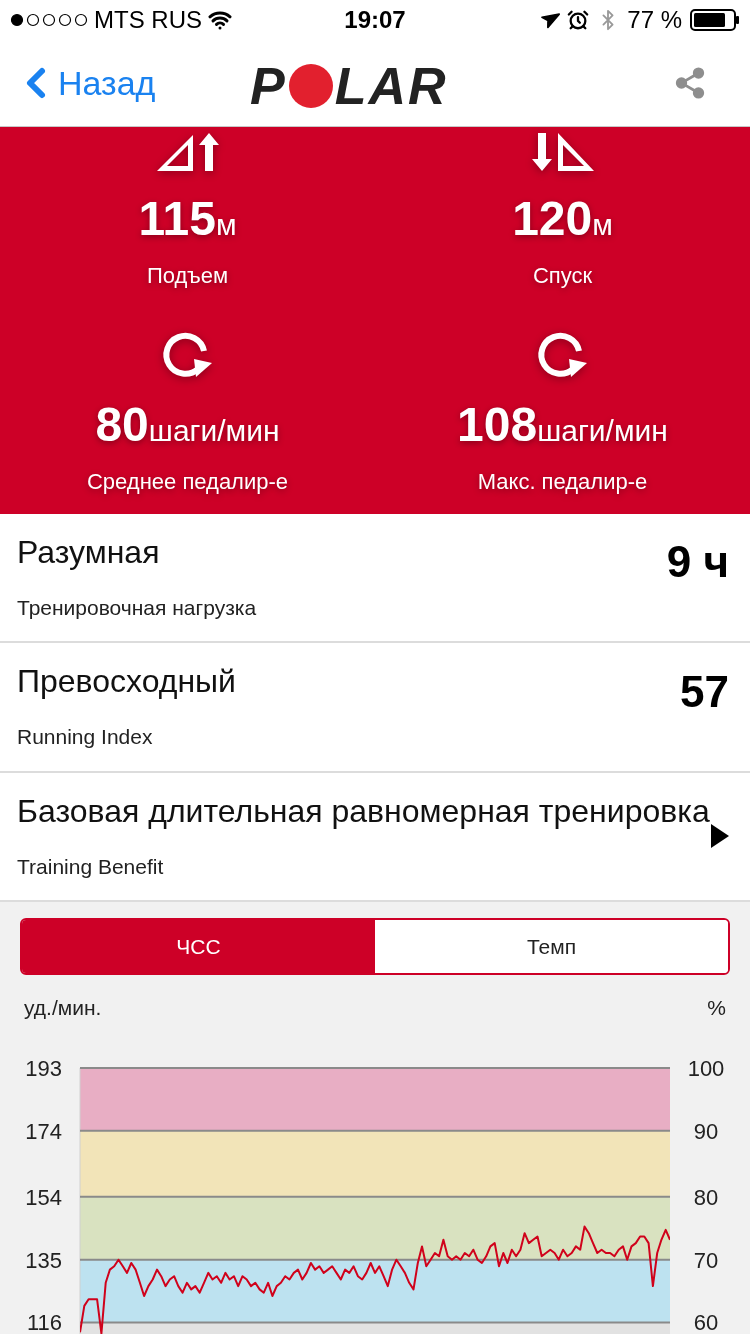  Describe the element at coordinates (49, 19) in the screenshot. I see `signal-icon` at that location.